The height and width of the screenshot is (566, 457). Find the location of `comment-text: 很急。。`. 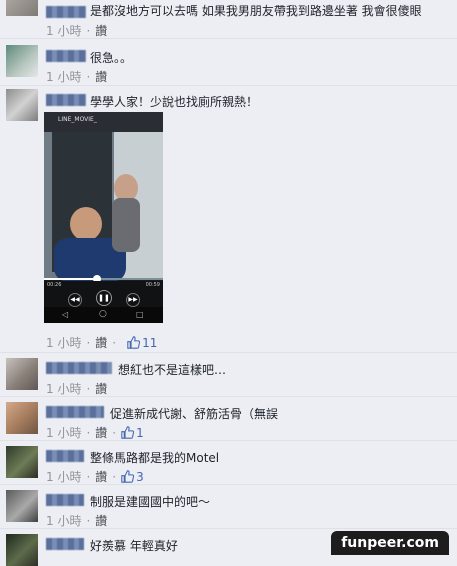

comment-text: 很急。。 is located at coordinates (111, 58).